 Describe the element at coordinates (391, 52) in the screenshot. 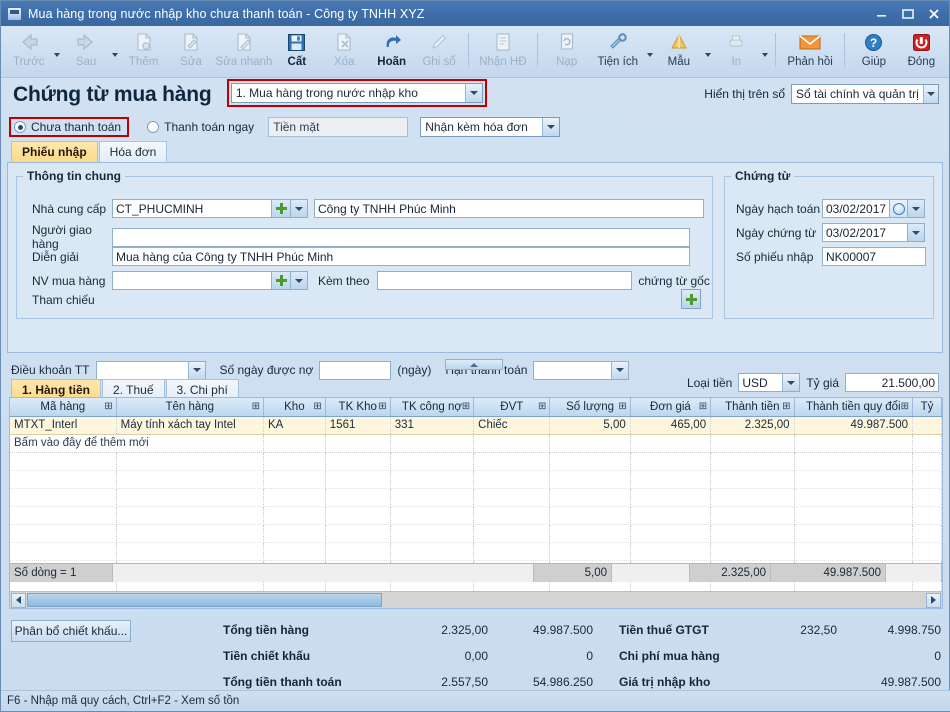

I see `toolbar-button-hoan: Hoãn` at that location.